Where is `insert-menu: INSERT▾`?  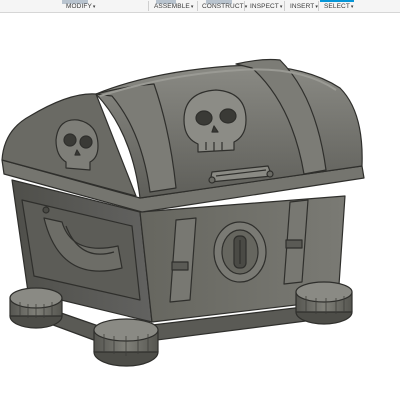 insert-menu: INSERT▾ is located at coordinates (304, 6).